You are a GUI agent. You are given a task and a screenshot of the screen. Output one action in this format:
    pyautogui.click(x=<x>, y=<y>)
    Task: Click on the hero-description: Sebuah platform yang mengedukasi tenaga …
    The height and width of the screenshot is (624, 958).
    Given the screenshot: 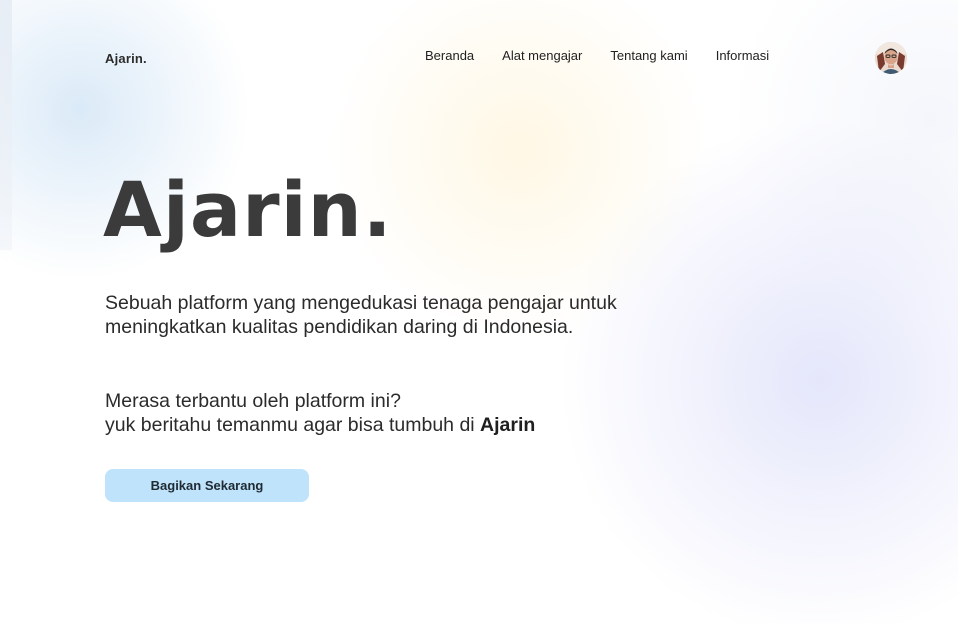 What is the action you would take?
    pyautogui.click(x=361, y=315)
    